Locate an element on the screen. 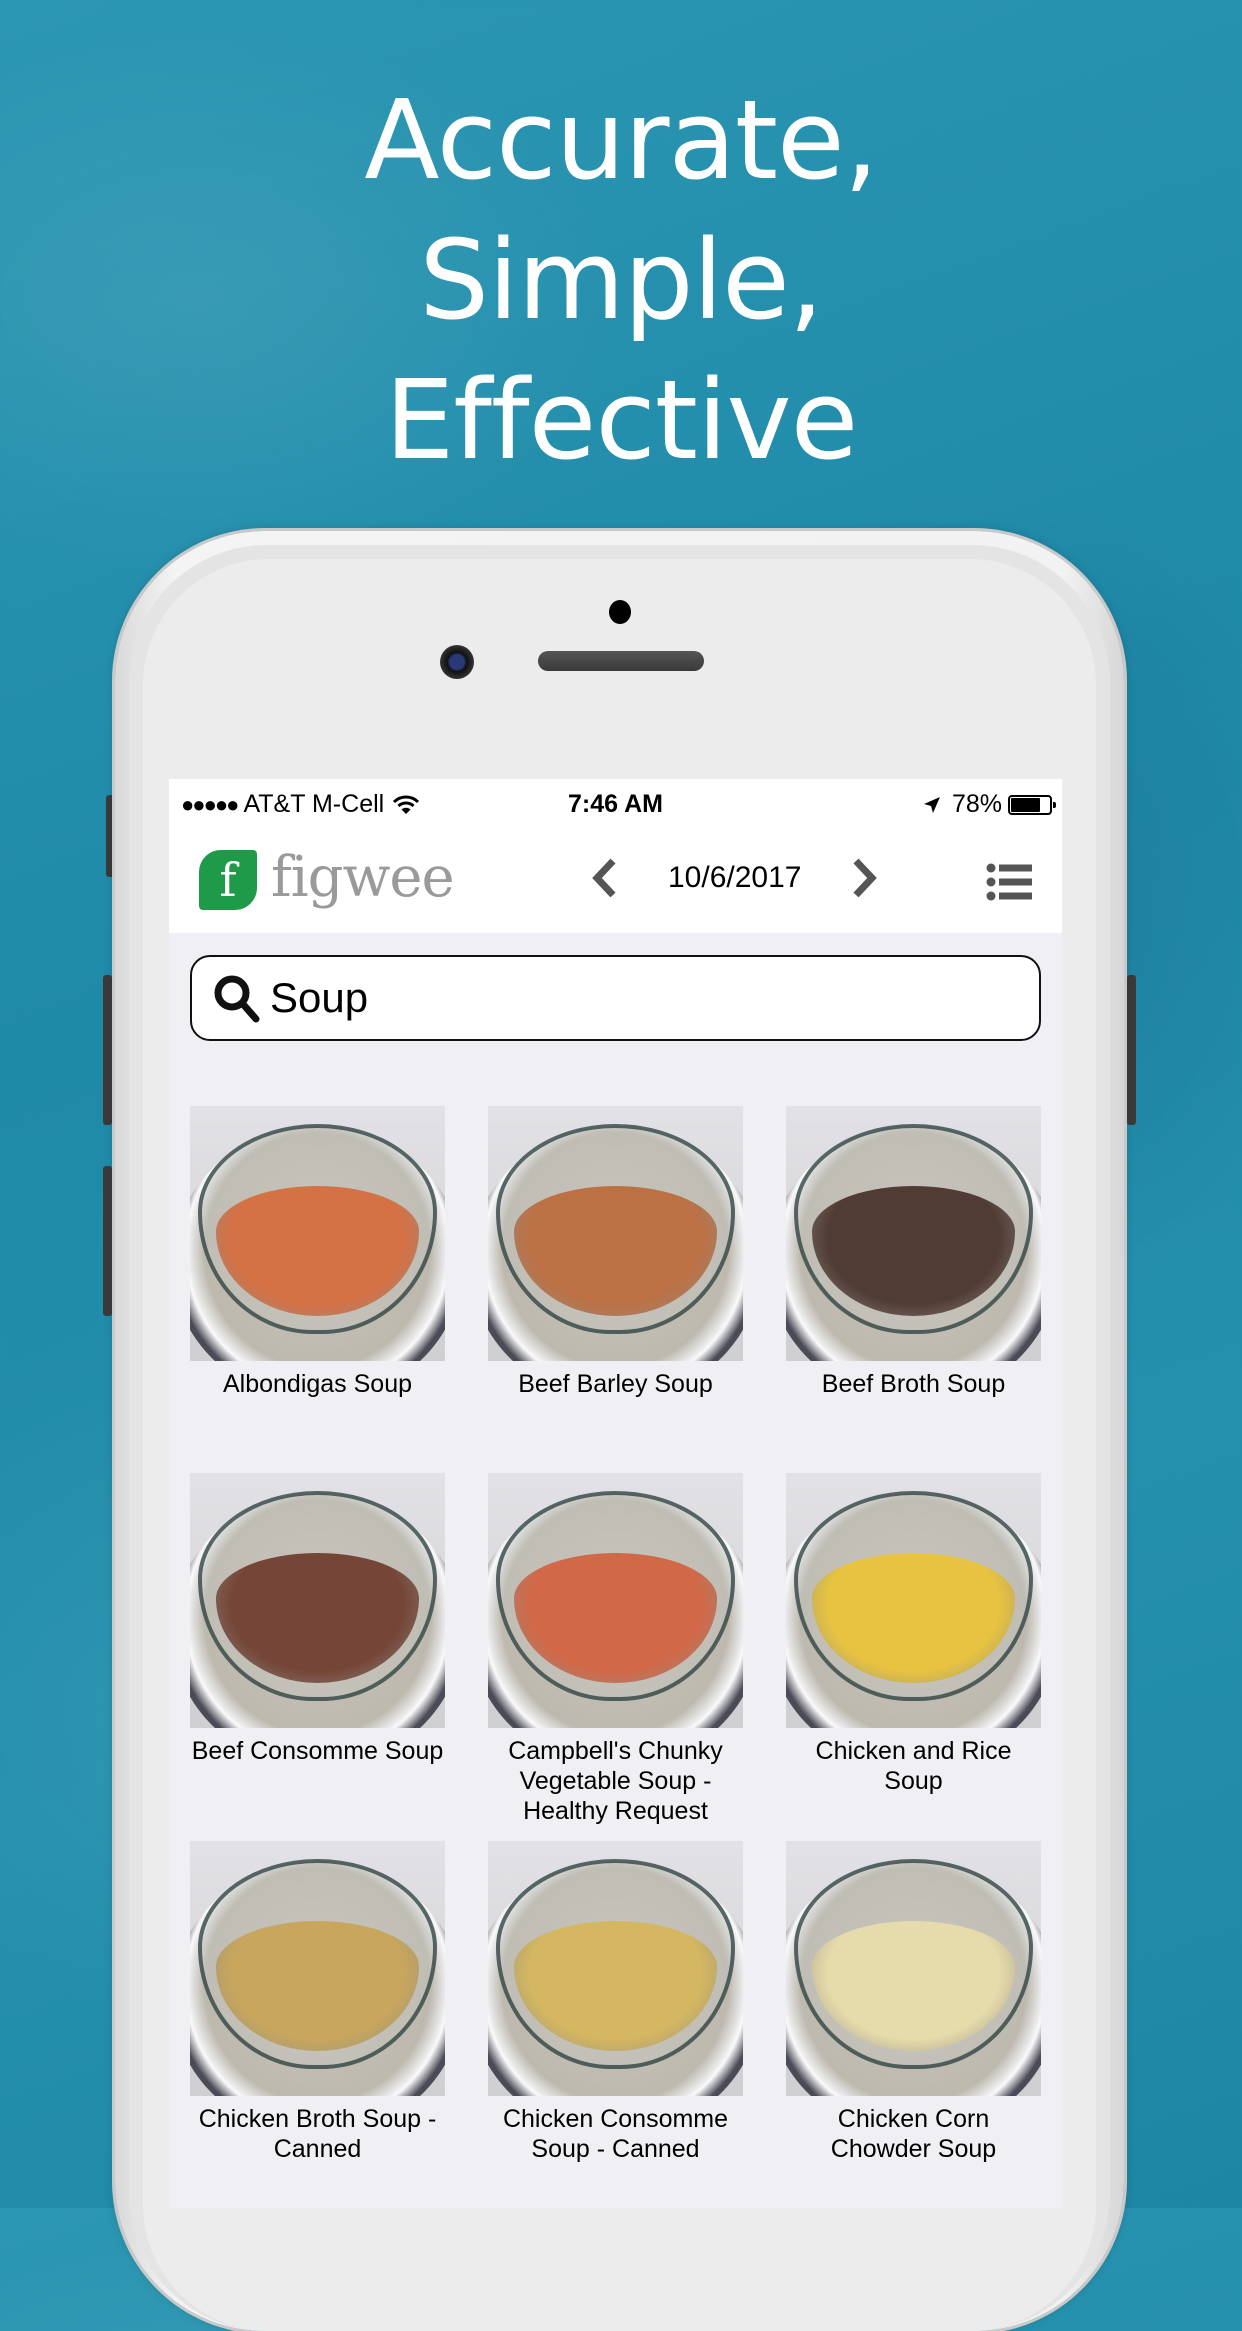 The width and height of the screenshot is (1242, 2331). status-bar: ●●●●● AT&T M-Cell 7:46 AM 78% is located at coordinates (615, 804).